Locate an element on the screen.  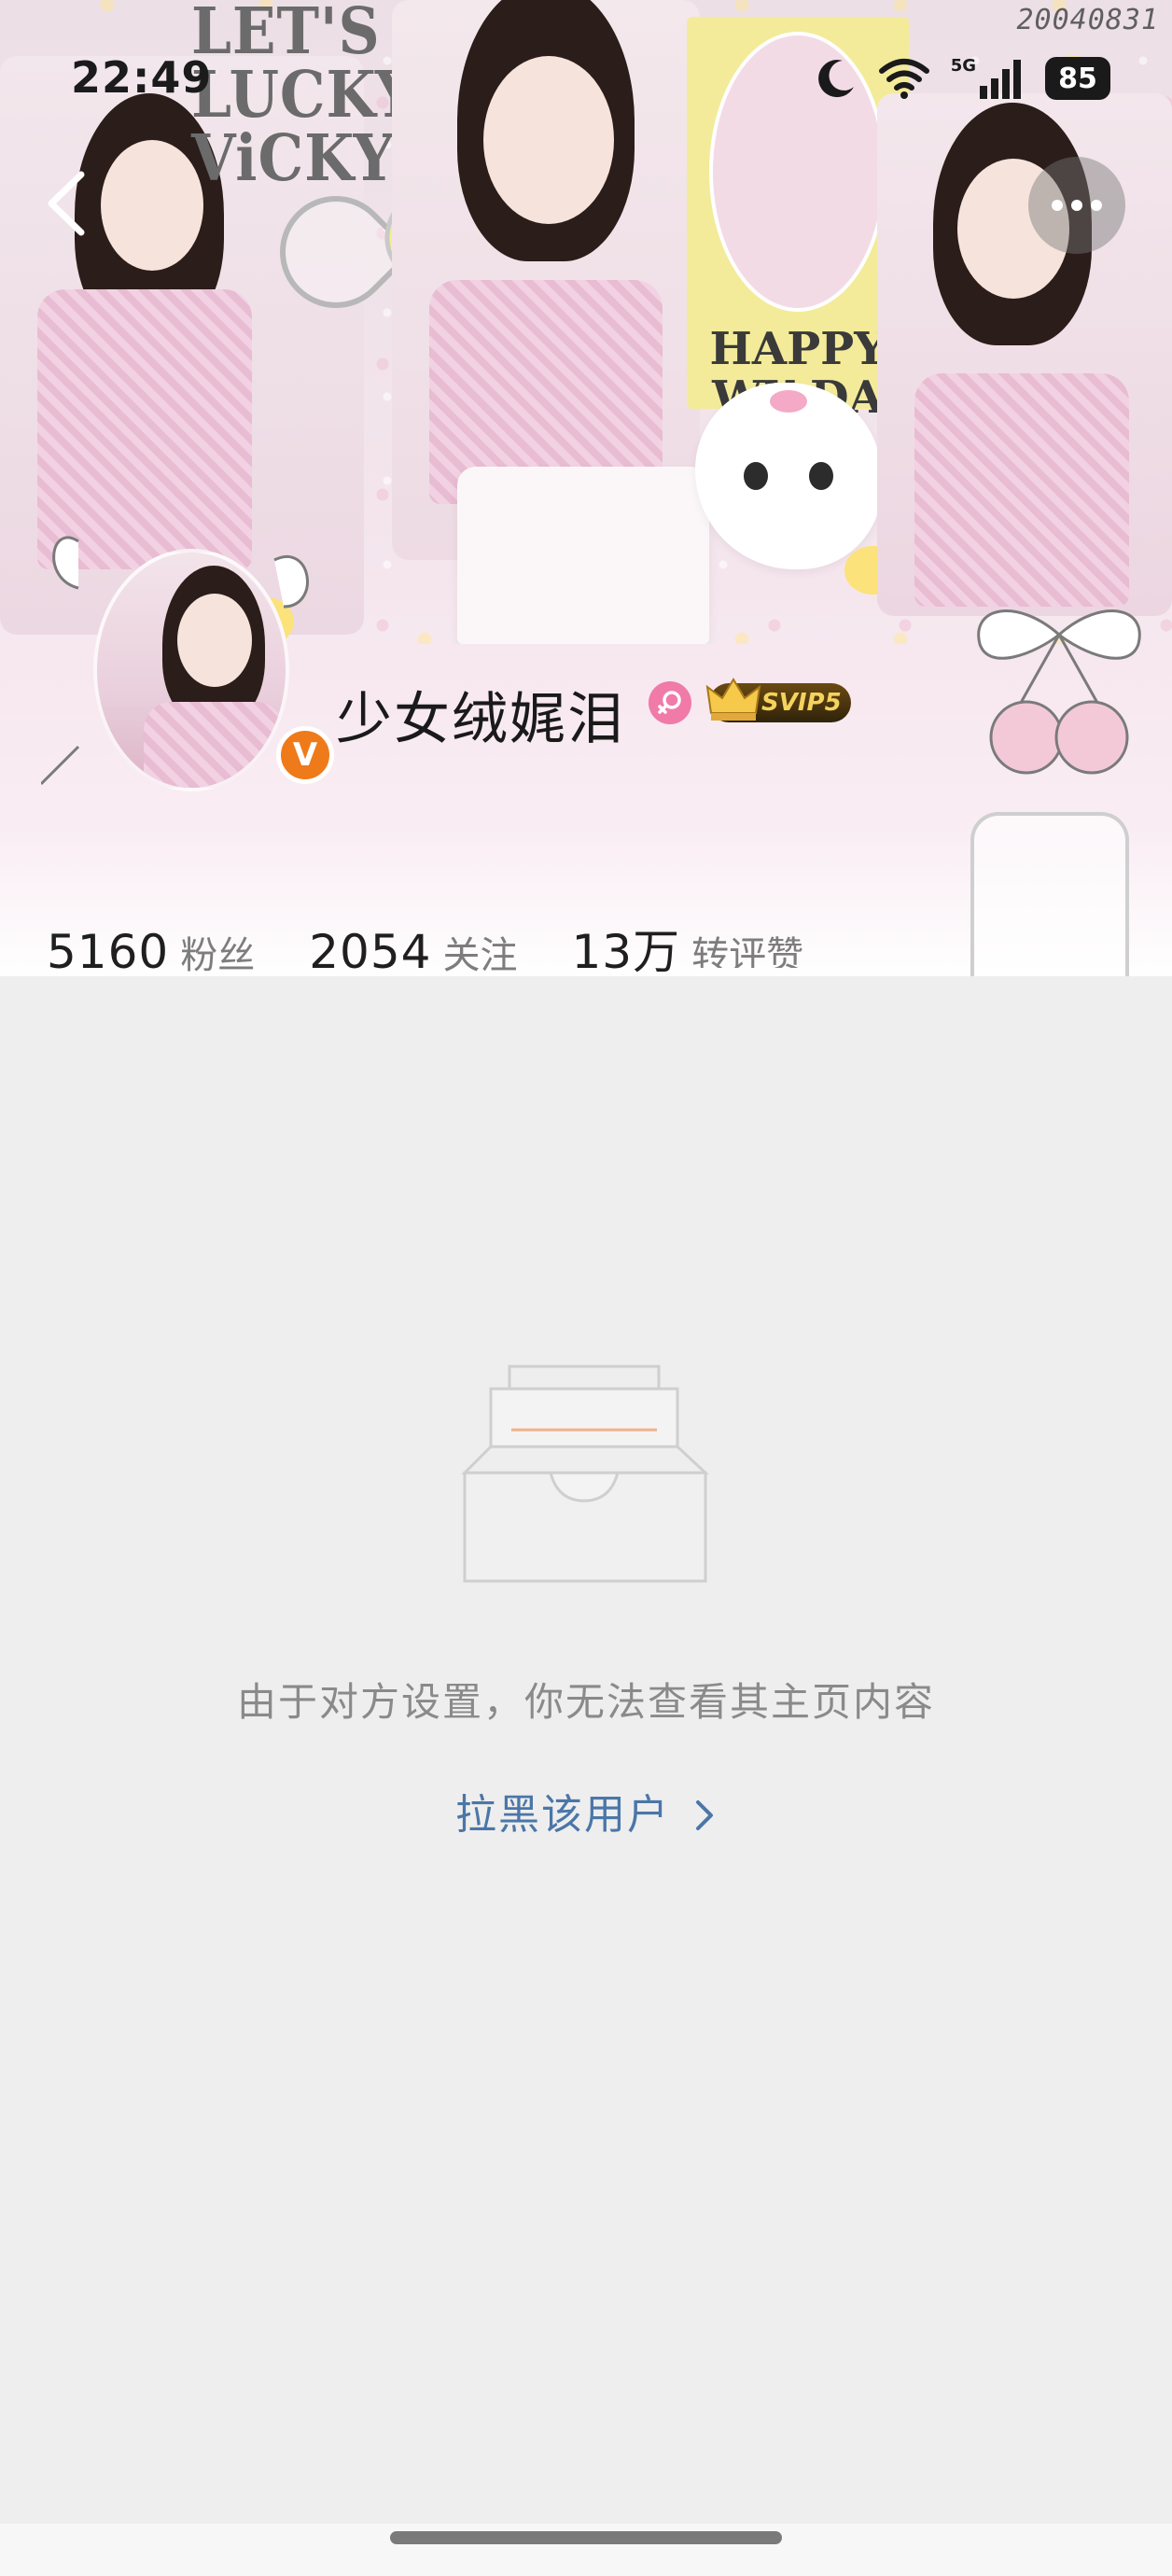
empty-inbox-icon is located at coordinates (585, 1474).